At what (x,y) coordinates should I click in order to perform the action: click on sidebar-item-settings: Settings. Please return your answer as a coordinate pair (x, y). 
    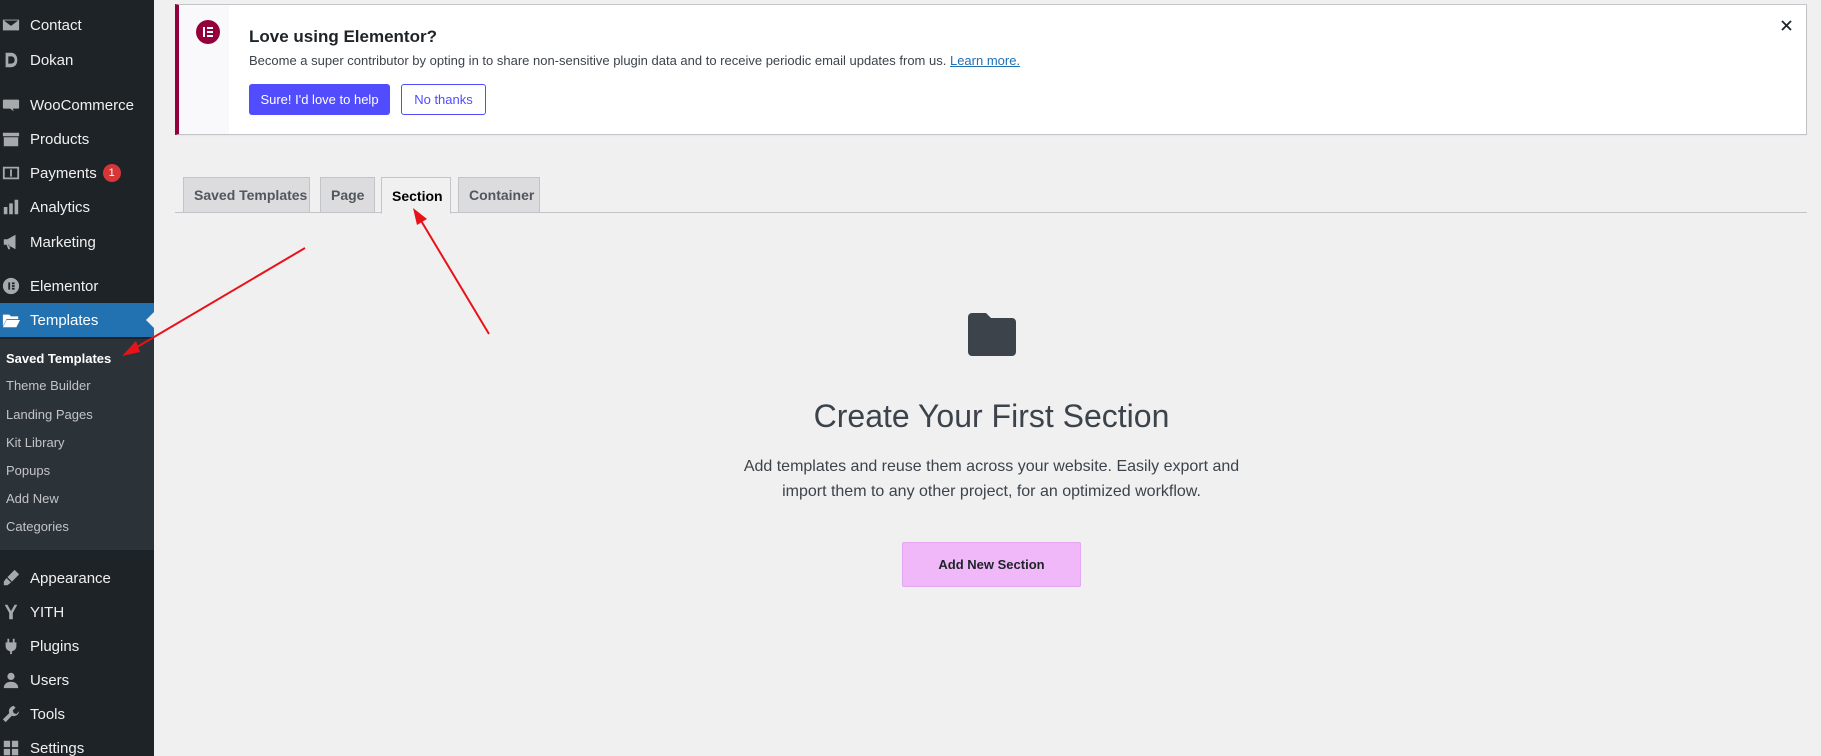
    Looking at the image, I should click on (77, 743).